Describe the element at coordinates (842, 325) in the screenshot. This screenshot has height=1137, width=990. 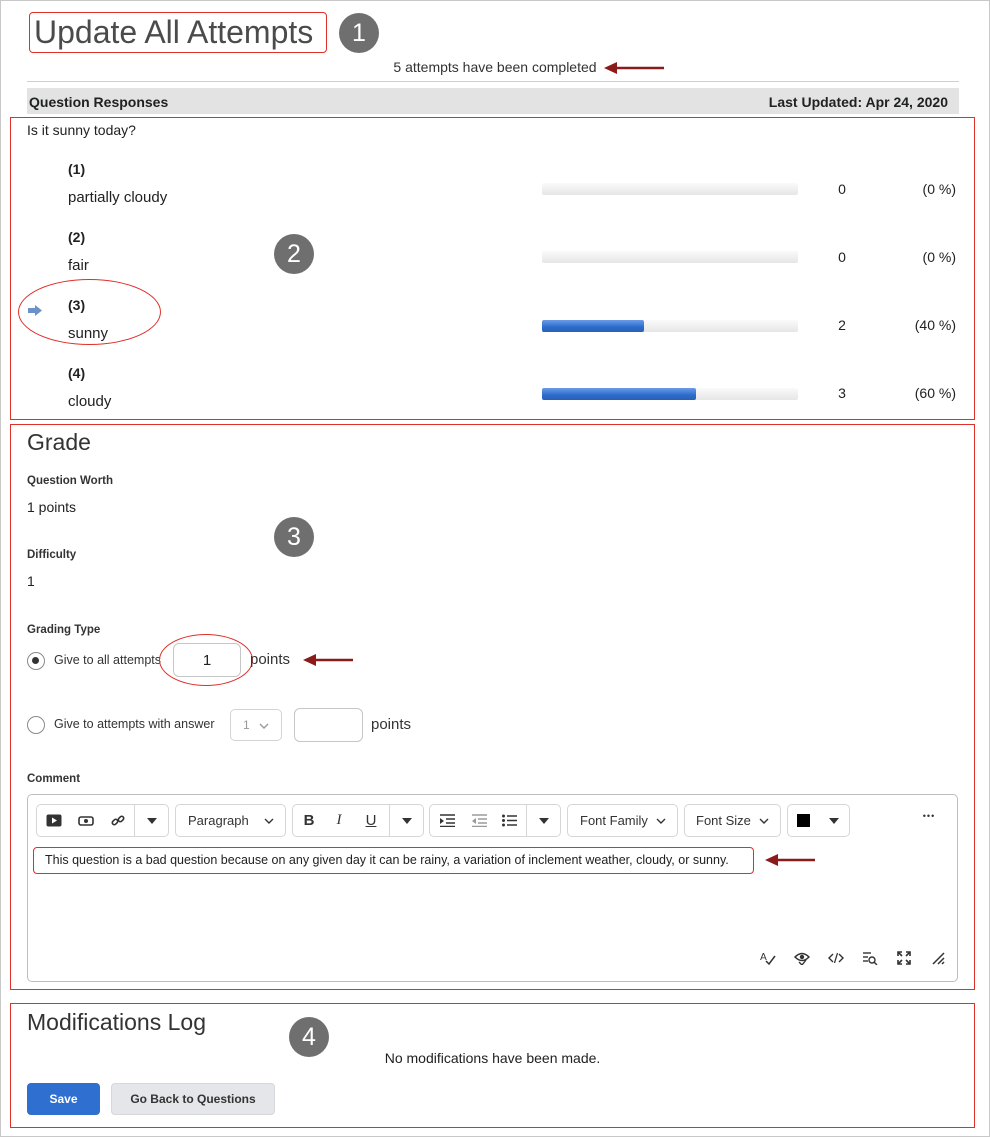
I see `response-count: 2` at that location.